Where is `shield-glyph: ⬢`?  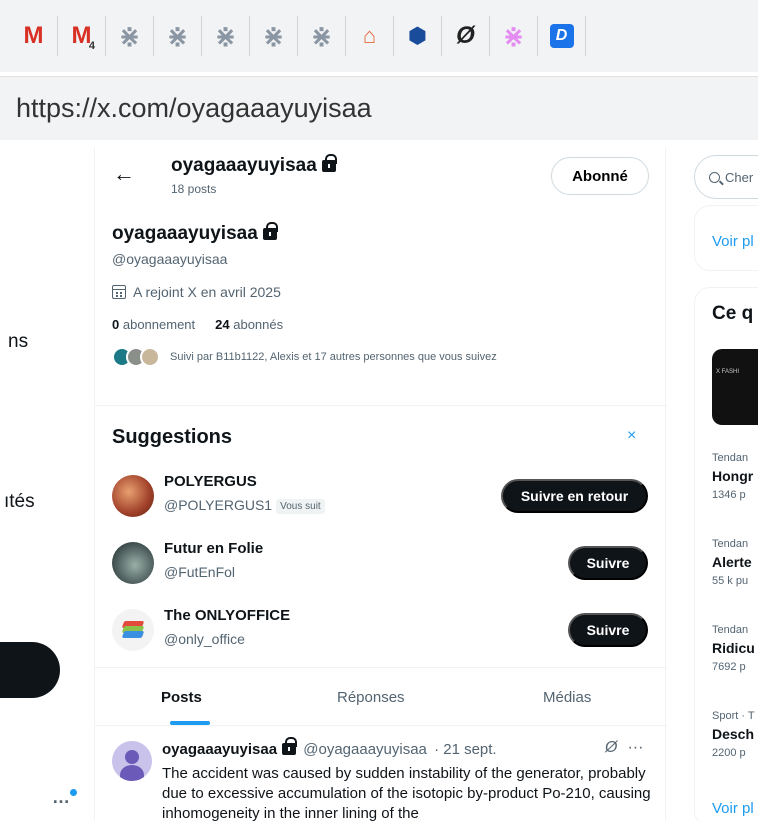 shield-glyph: ⬢ is located at coordinates (417, 35).